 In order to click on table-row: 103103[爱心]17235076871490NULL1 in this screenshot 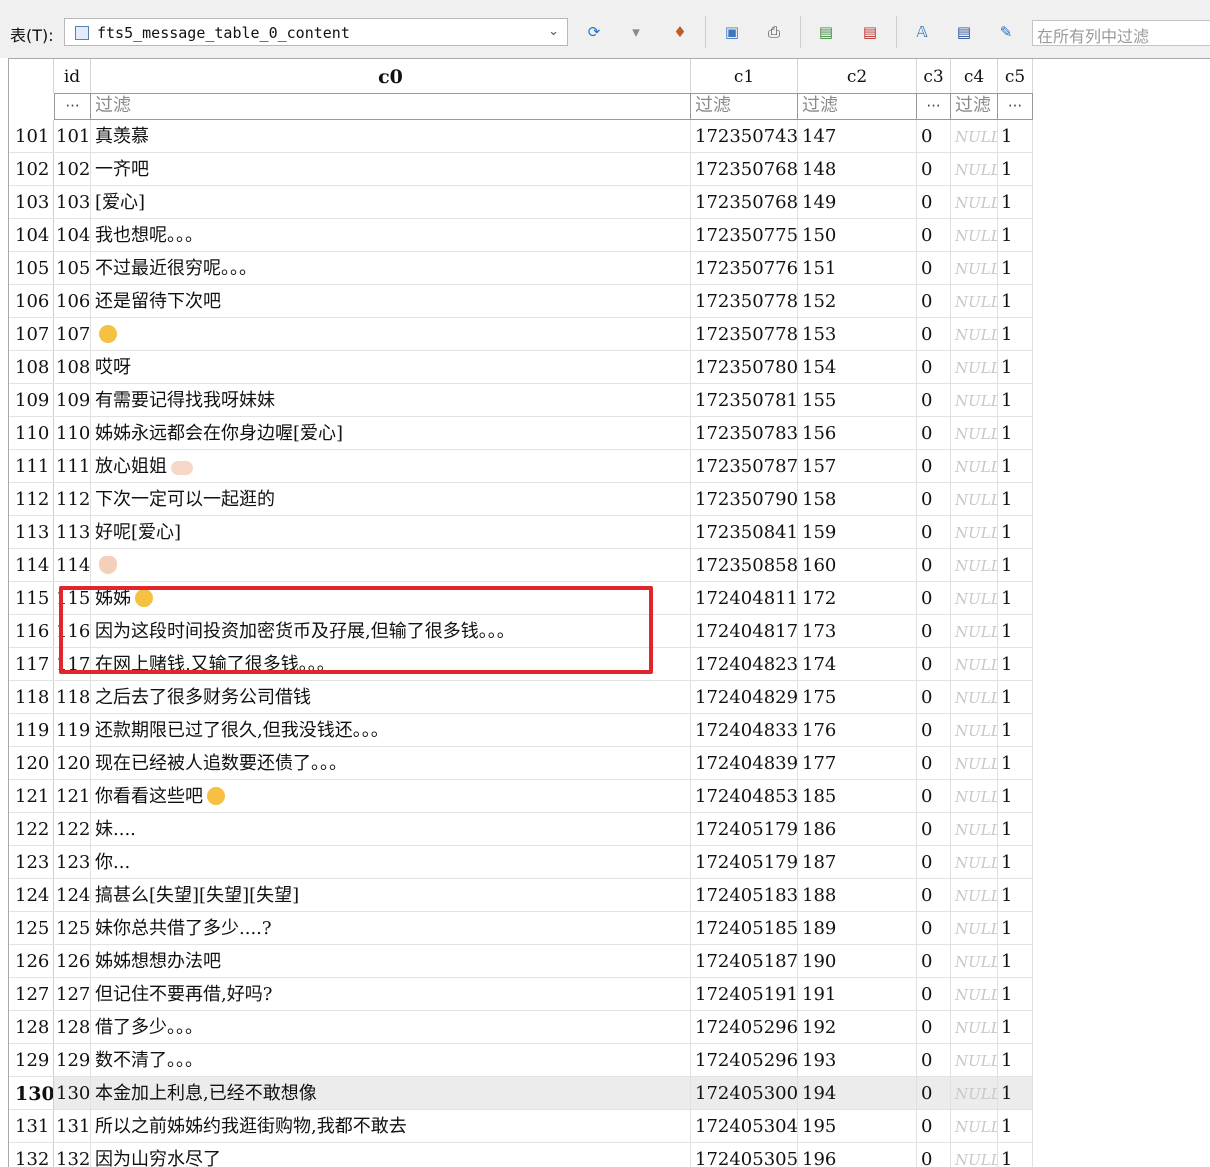, I will do `click(521, 202)`.